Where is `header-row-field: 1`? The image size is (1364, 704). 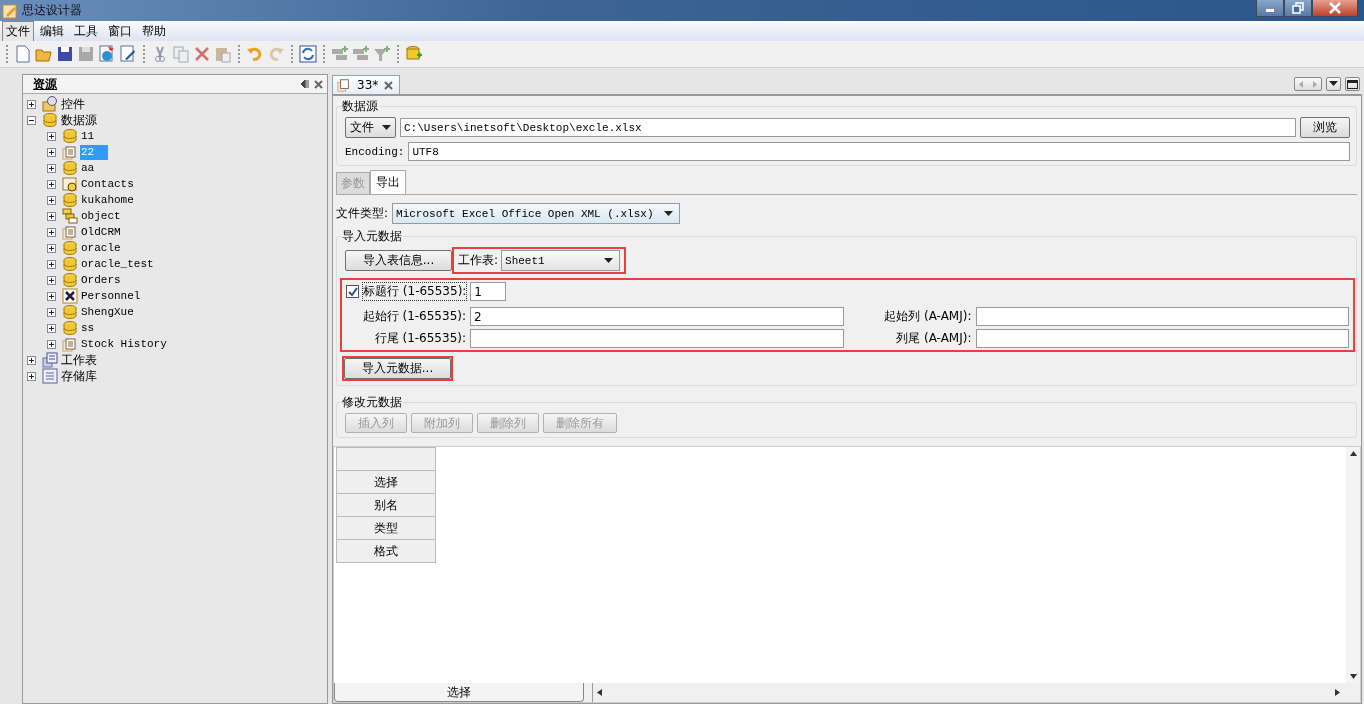 header-row-field: 1 is located at coordinates (488, 291).